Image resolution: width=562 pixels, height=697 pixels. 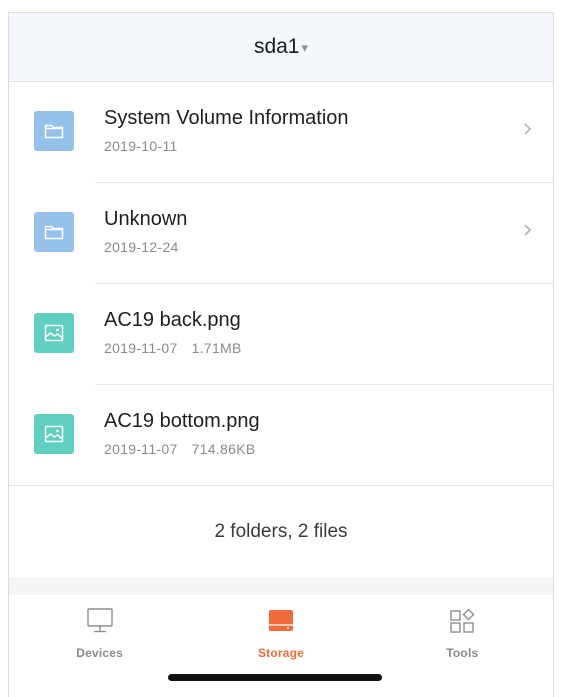 I want to click on item-date: 2019-12-24, so click(x=141, y=247).